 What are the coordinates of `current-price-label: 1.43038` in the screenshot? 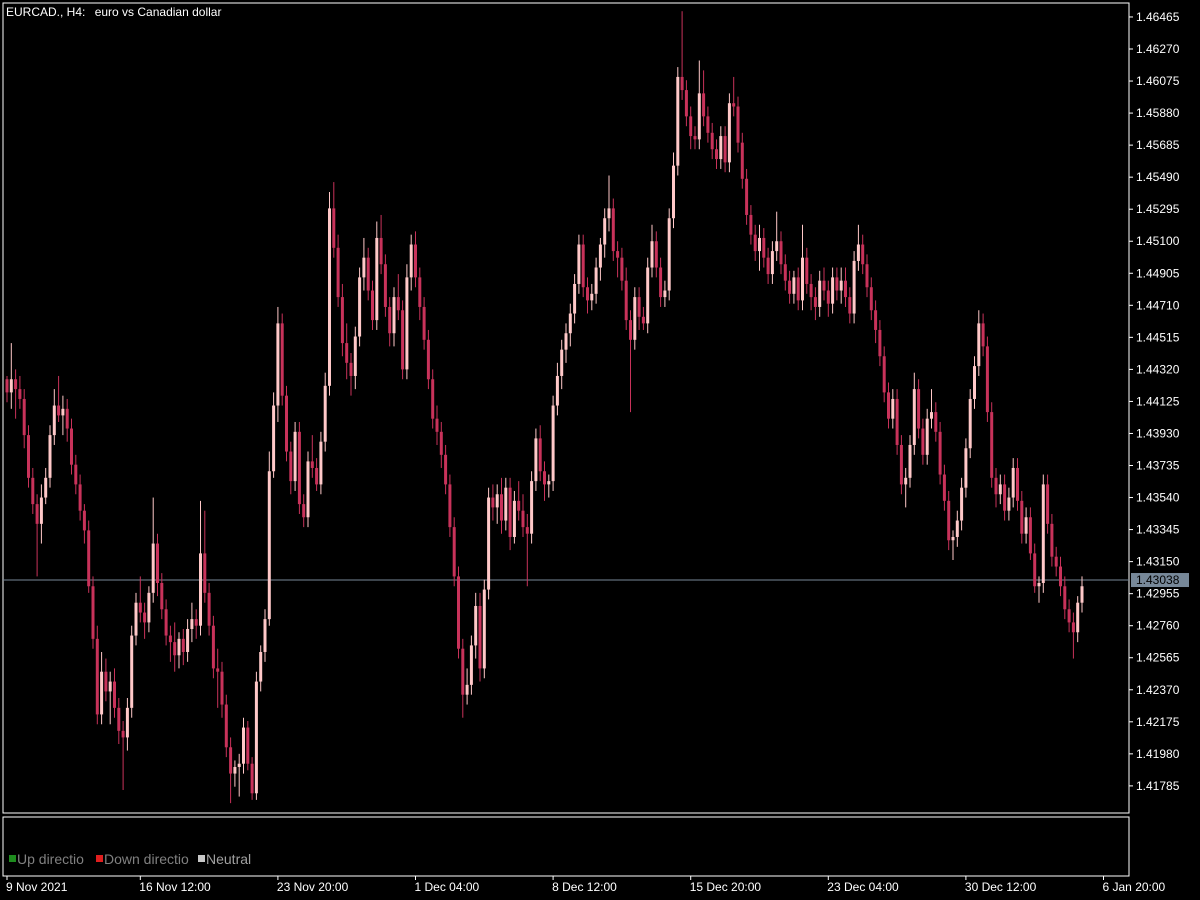 It's located at (1160, 580).